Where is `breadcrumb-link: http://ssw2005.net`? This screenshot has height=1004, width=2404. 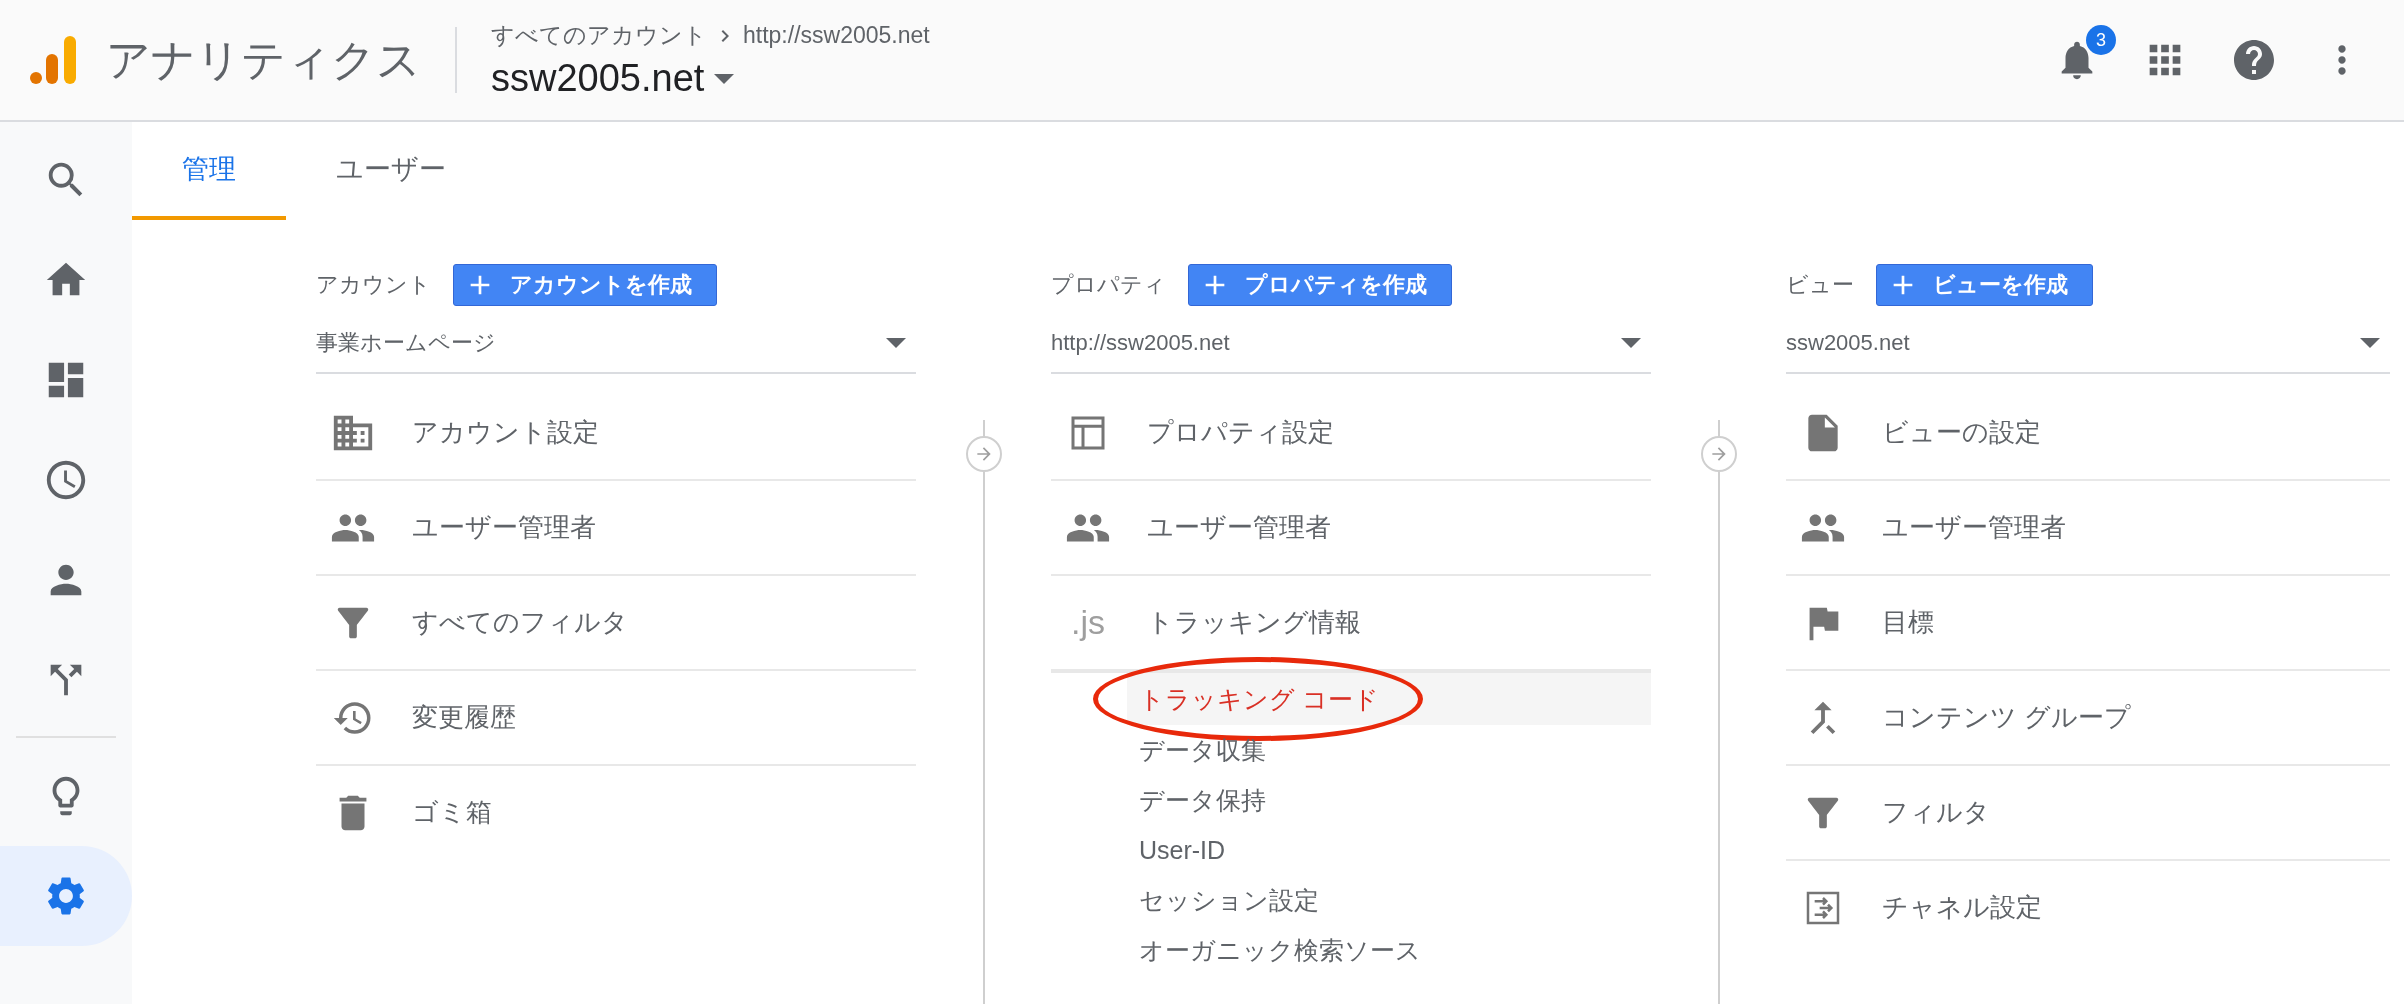 breadcrumb-link: http://ssw2005.net is located at coordinates (836, 35).